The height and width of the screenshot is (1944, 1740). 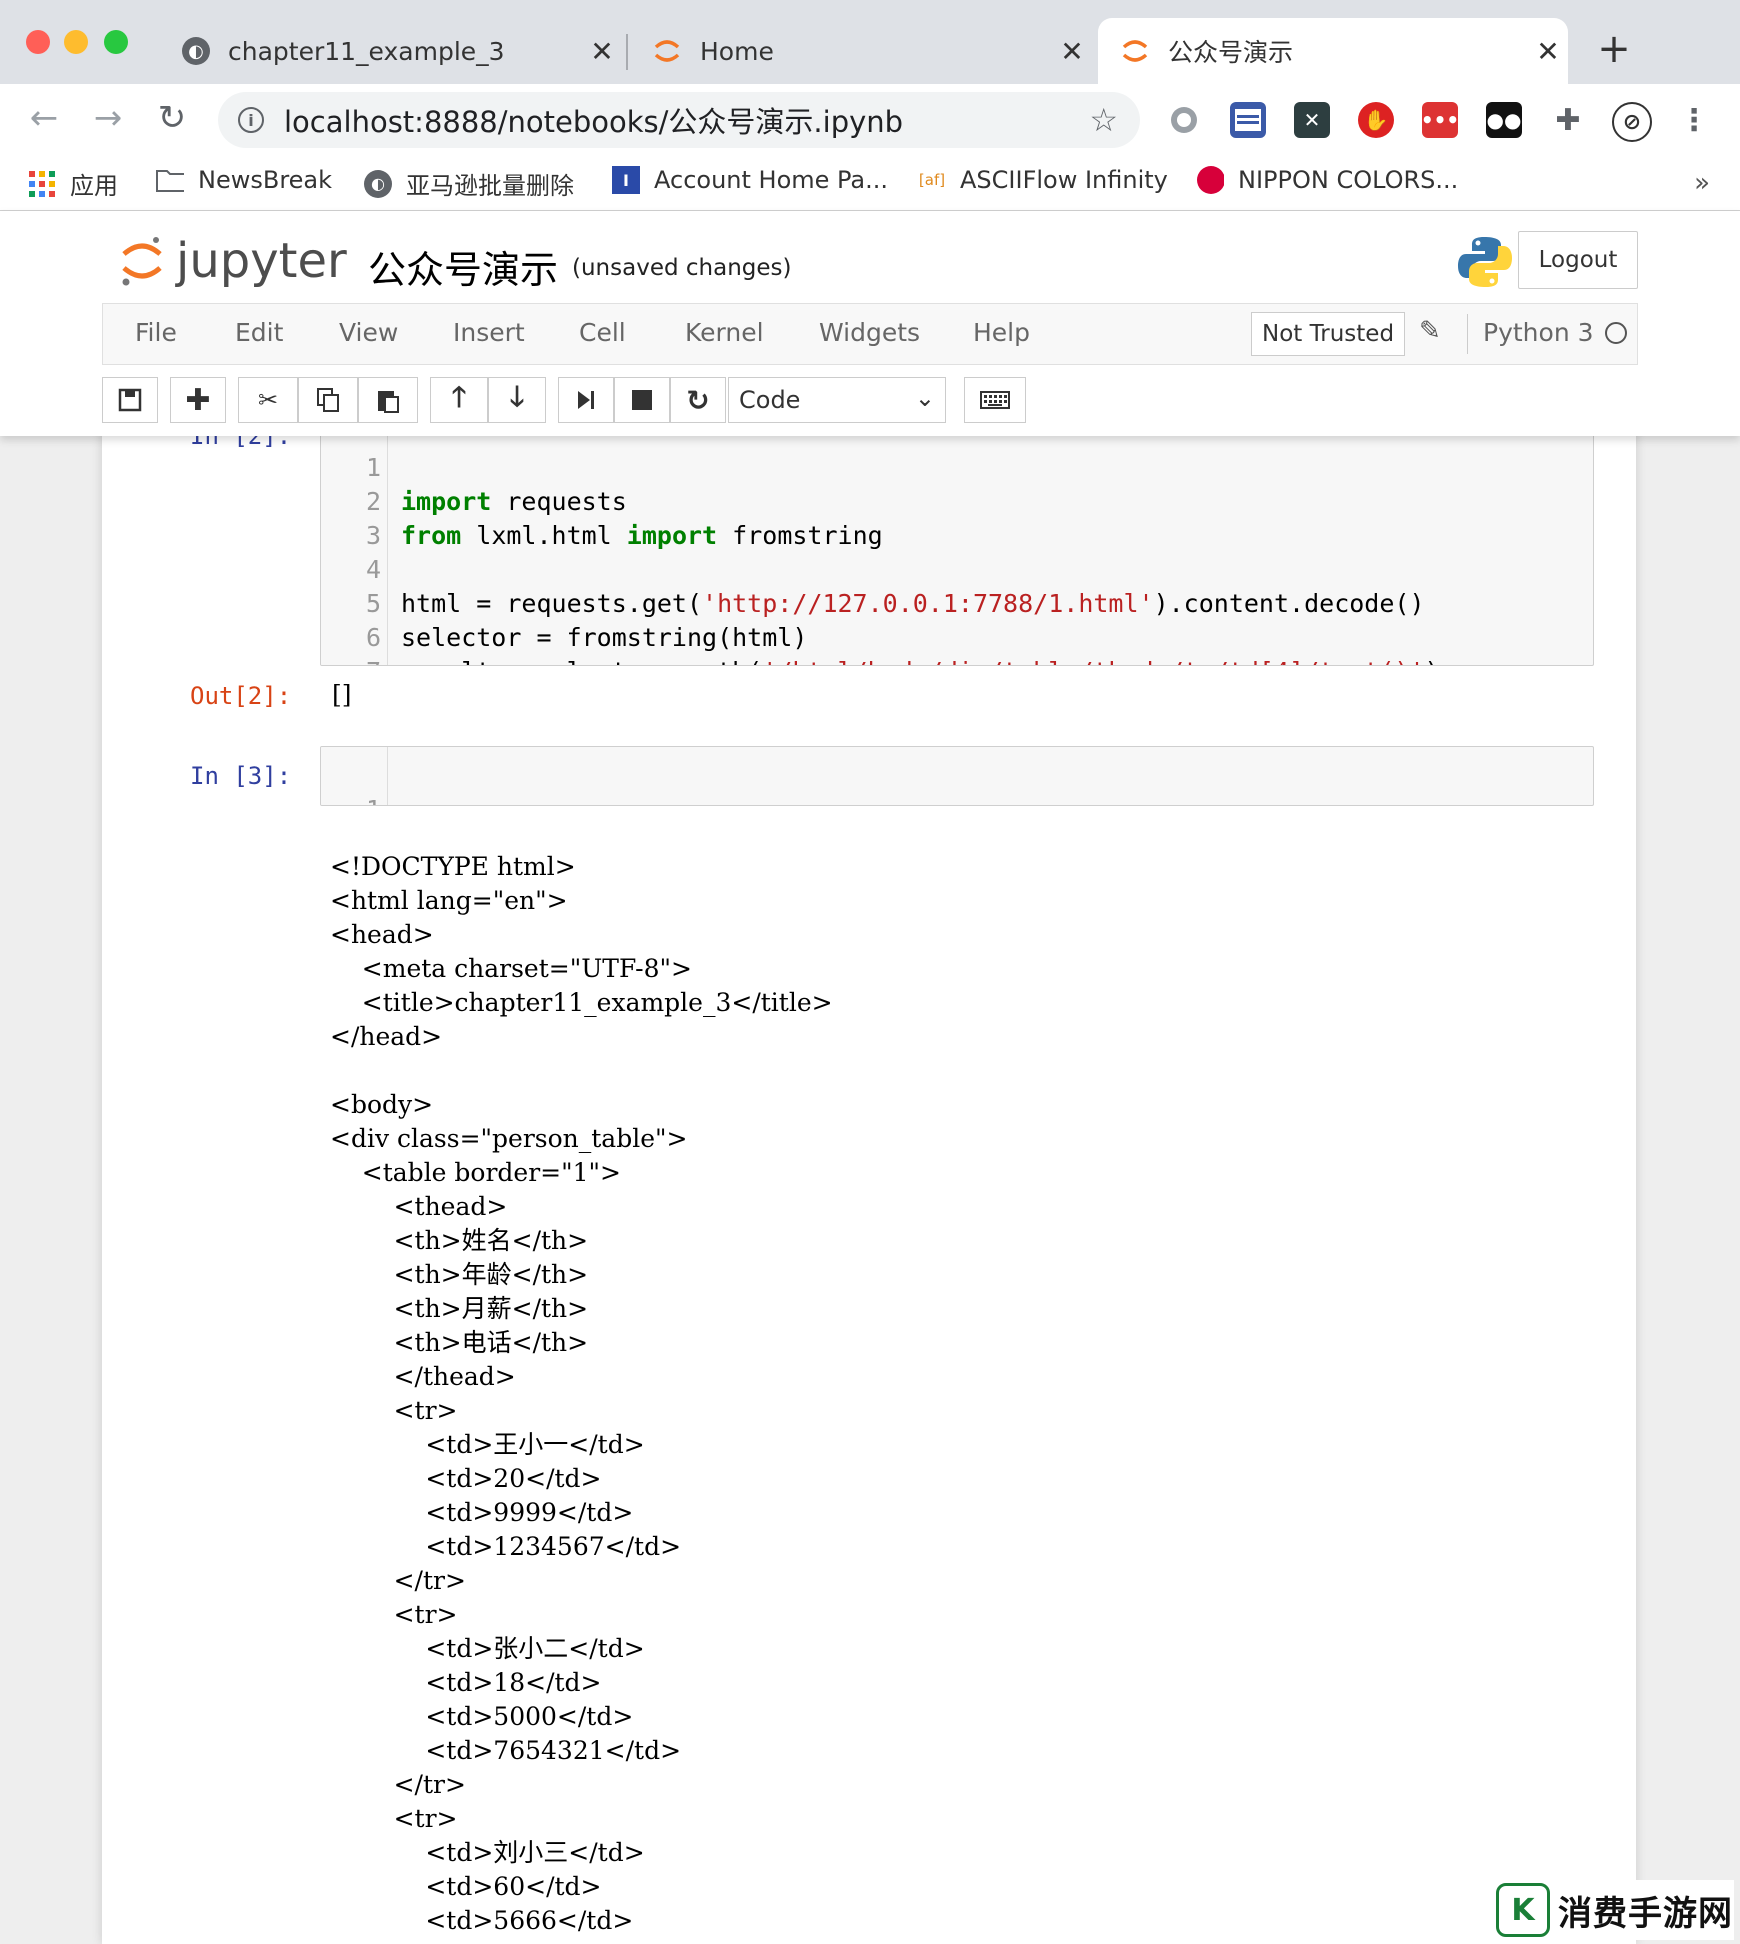 I want to click on output-line: <td>1234567</td>, so click(x=506, y=1546).